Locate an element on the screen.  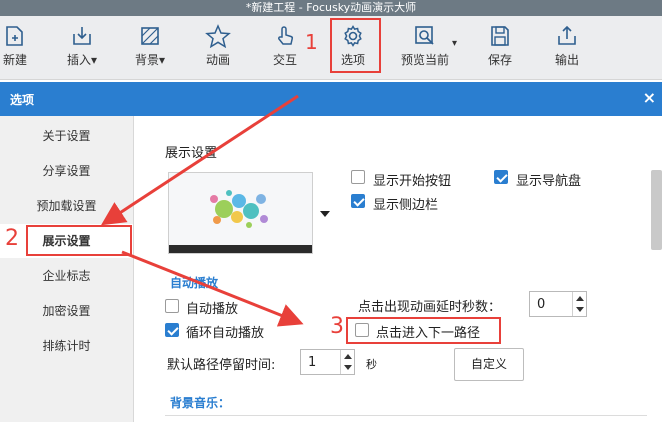
delay-seconds-value: 0 is located at coordinates (541, 304).